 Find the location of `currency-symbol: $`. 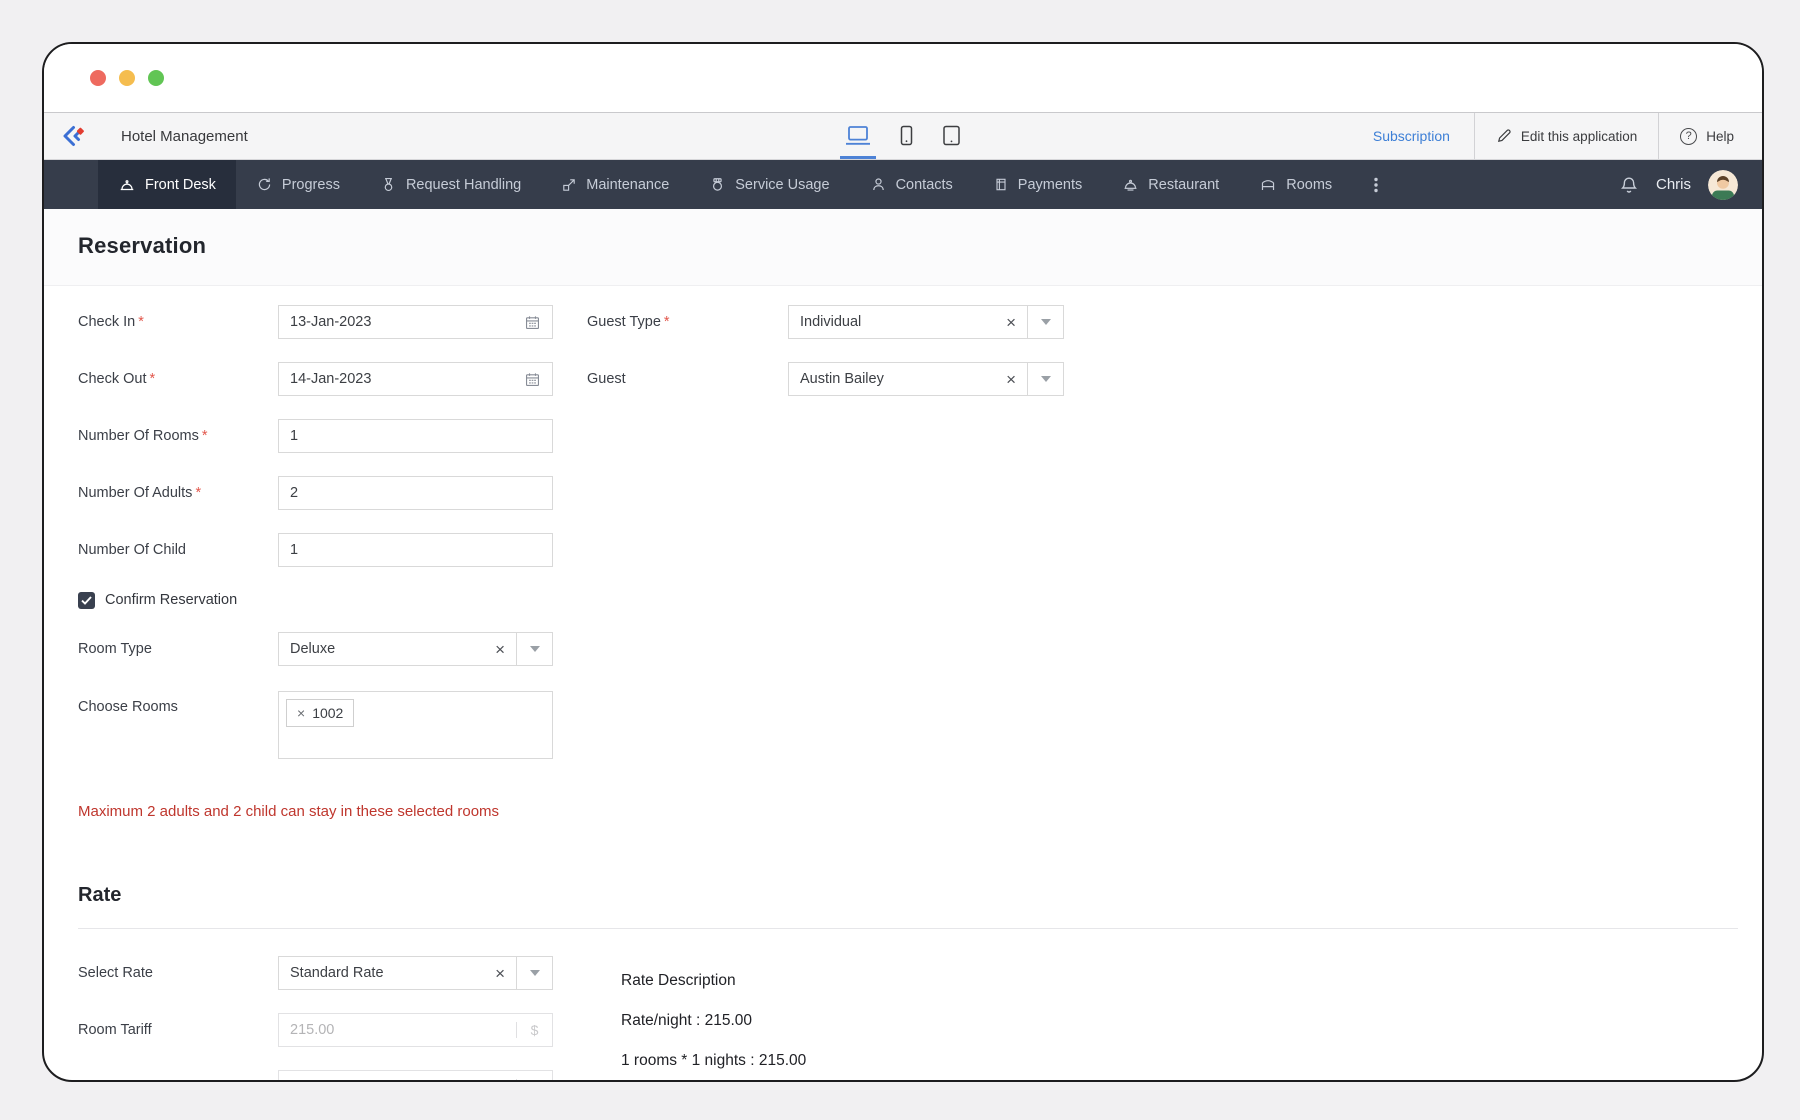

currency-symbol: $ is located at coordinates (534, 1030).